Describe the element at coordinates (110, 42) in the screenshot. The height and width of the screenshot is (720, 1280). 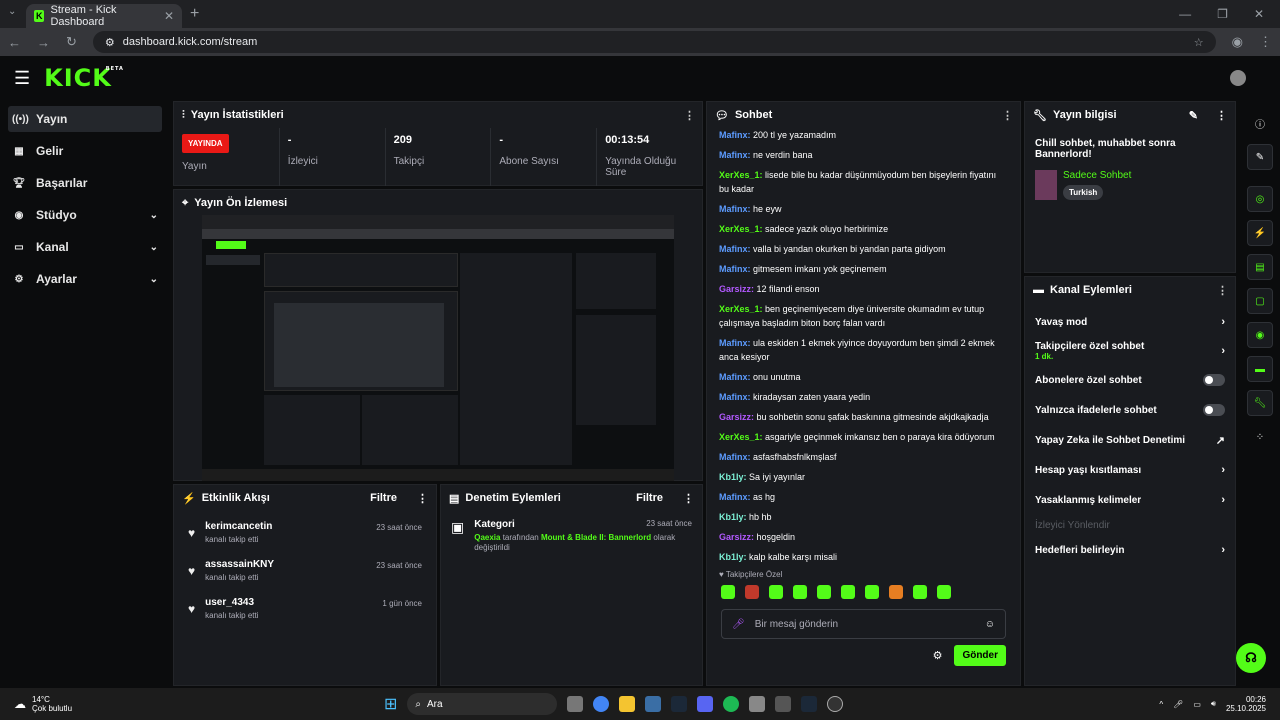
I see `site-info-icon: ⚙` at that location.